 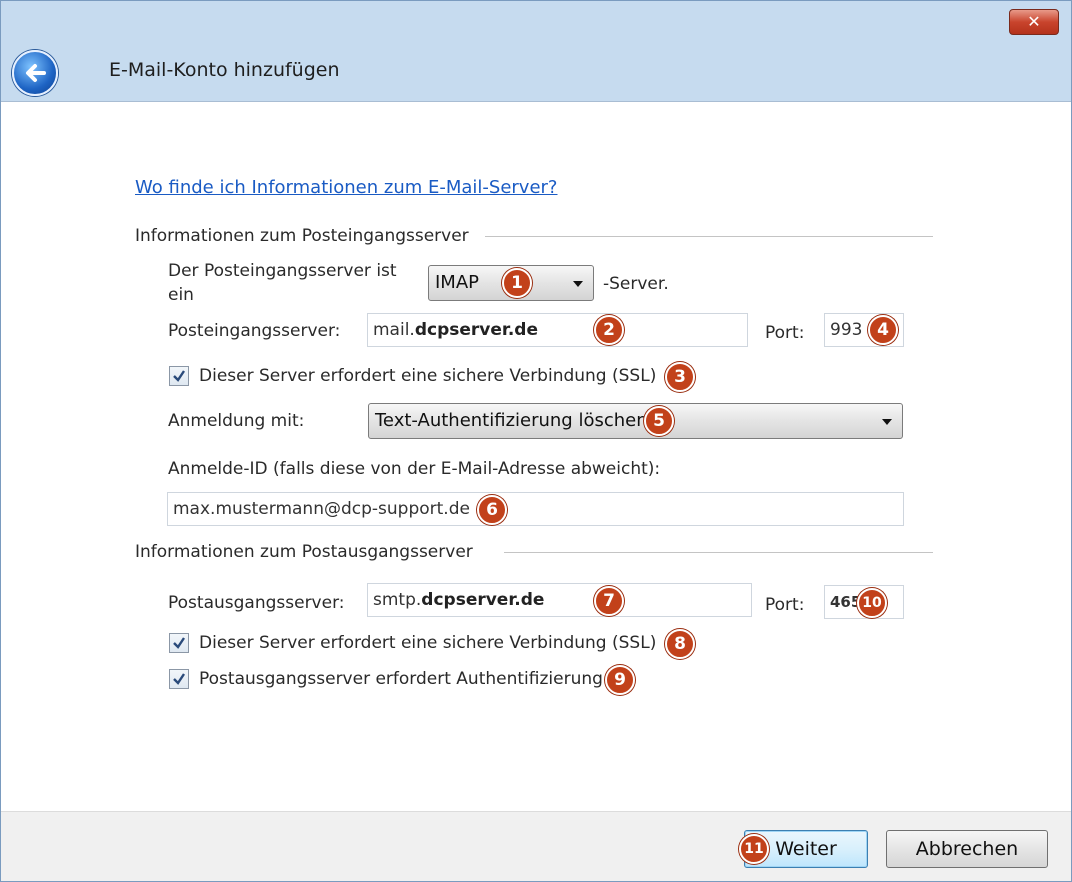 What do you see at coordinates (883, 330) in the screenshot?
I see `step-badge-4: 4` at bounding box center [883, 330].